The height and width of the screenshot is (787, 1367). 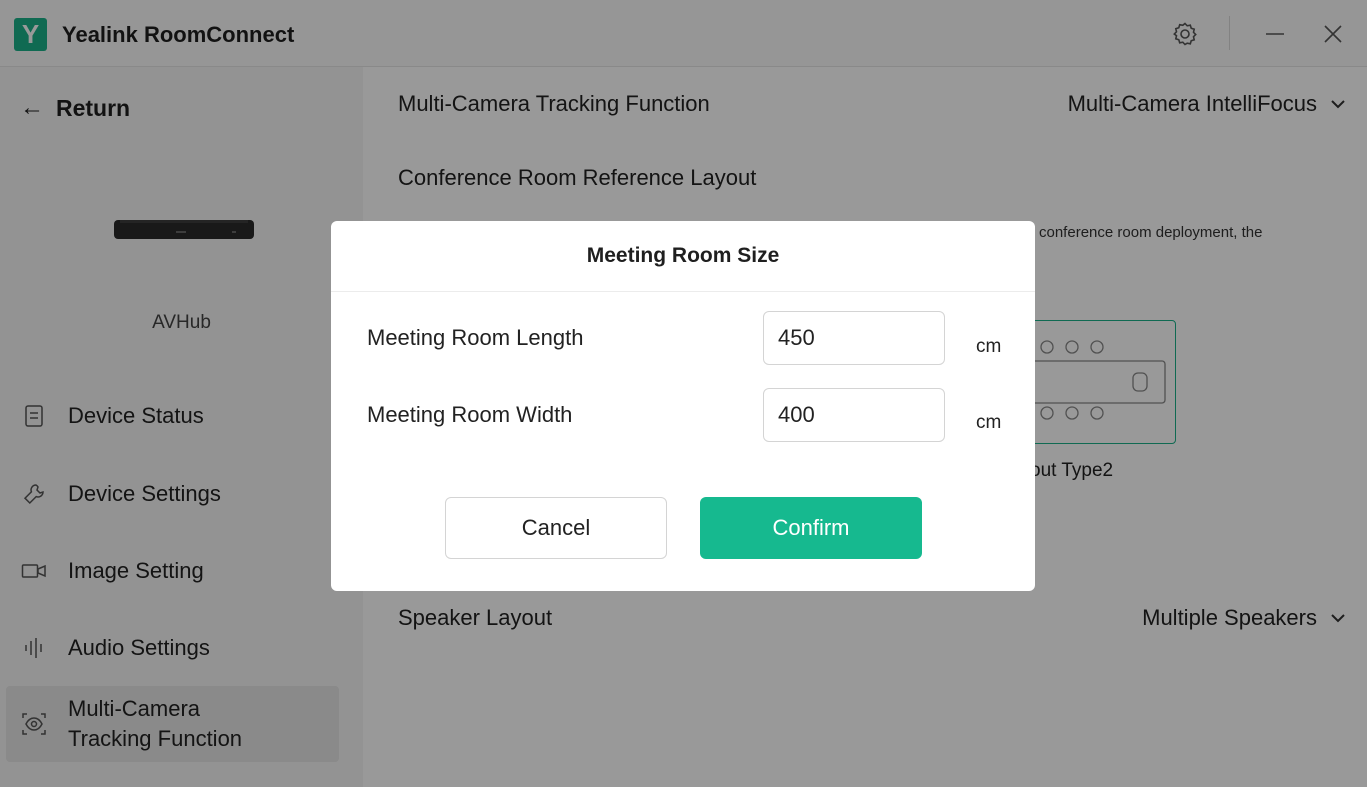 I want to click on confirm-button: Confirm, so click(x=811, y=528).